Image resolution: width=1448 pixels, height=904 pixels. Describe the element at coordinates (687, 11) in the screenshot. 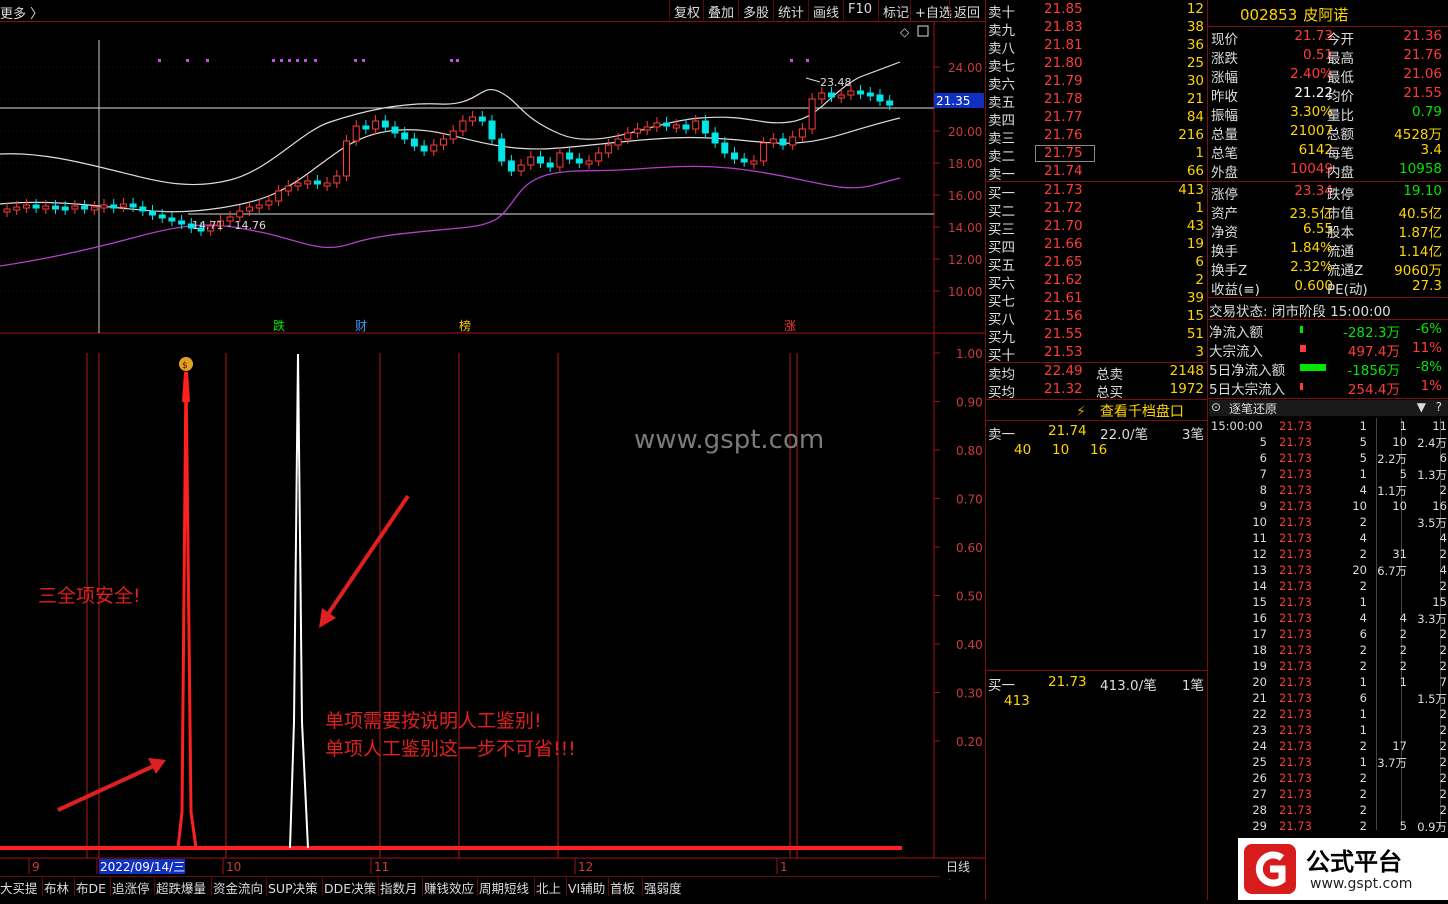

I see `toolbar-button-0: 复权` at that location.